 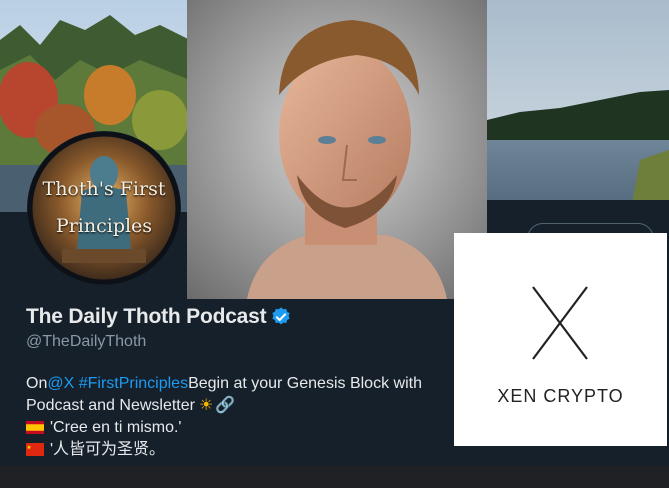 I want to click on bottom-bar, so click(x=334, y=477).